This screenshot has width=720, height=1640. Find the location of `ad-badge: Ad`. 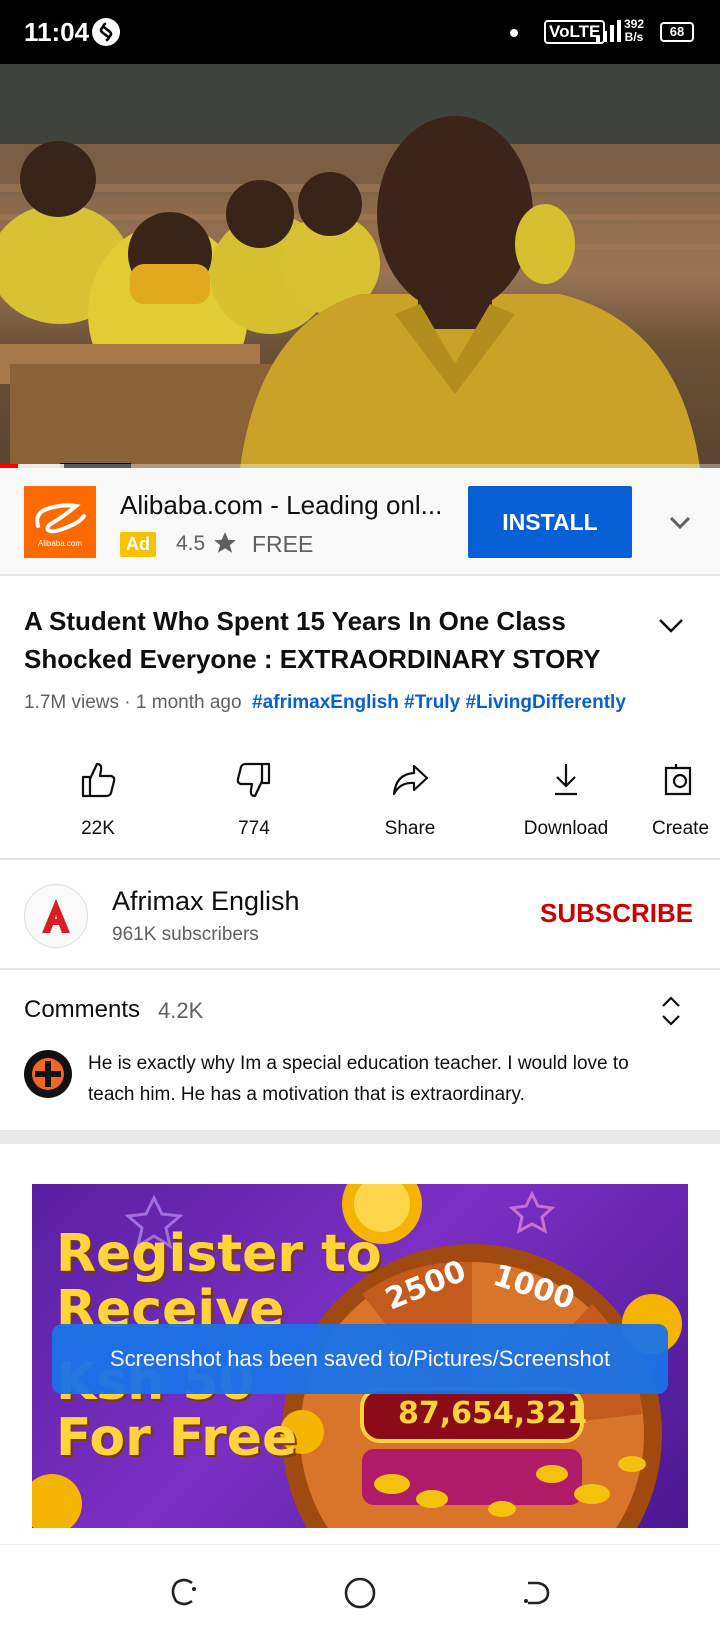

ad-badge: Ad is located at coordinates (138, 544).